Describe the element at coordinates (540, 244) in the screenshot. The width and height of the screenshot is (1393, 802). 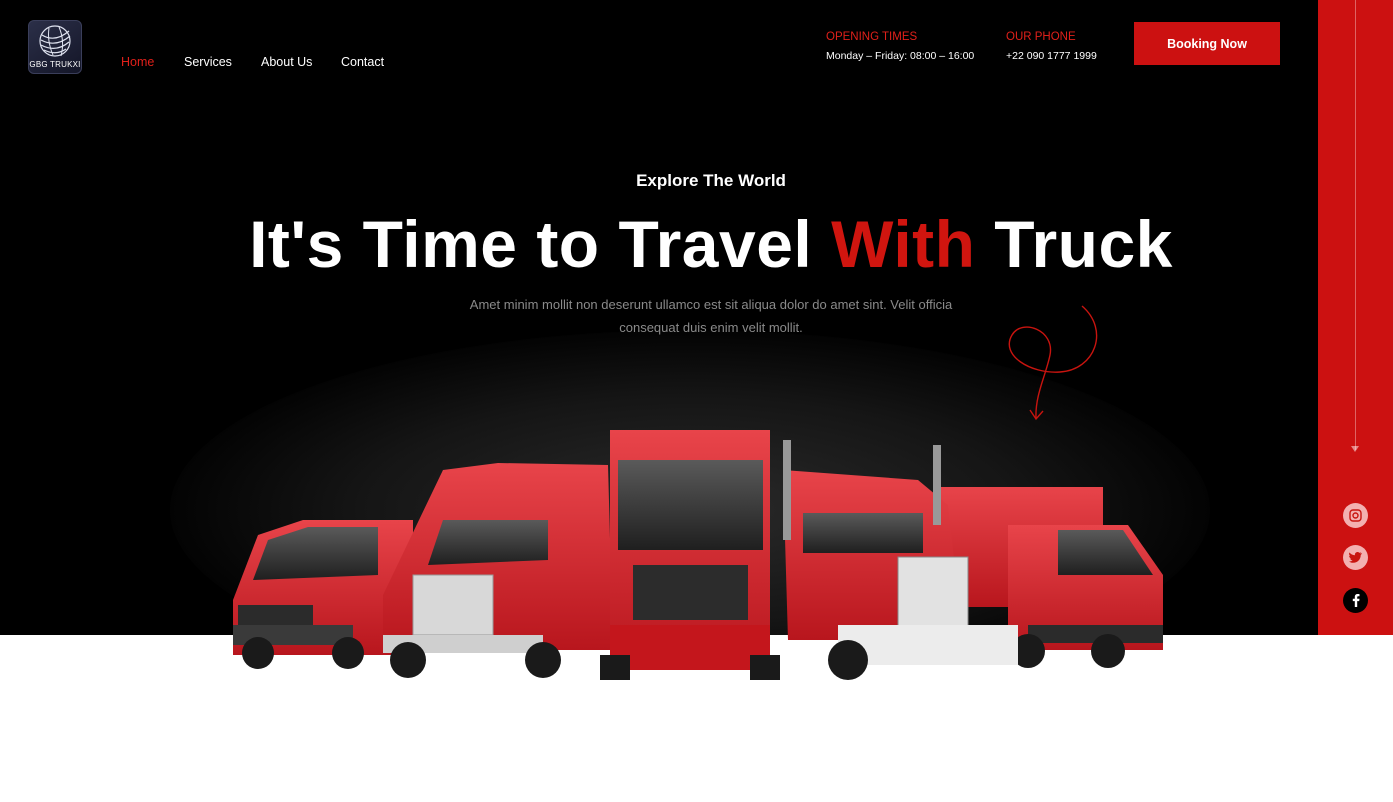
I see `headline-part-1: It's Time to Travel` at that location.